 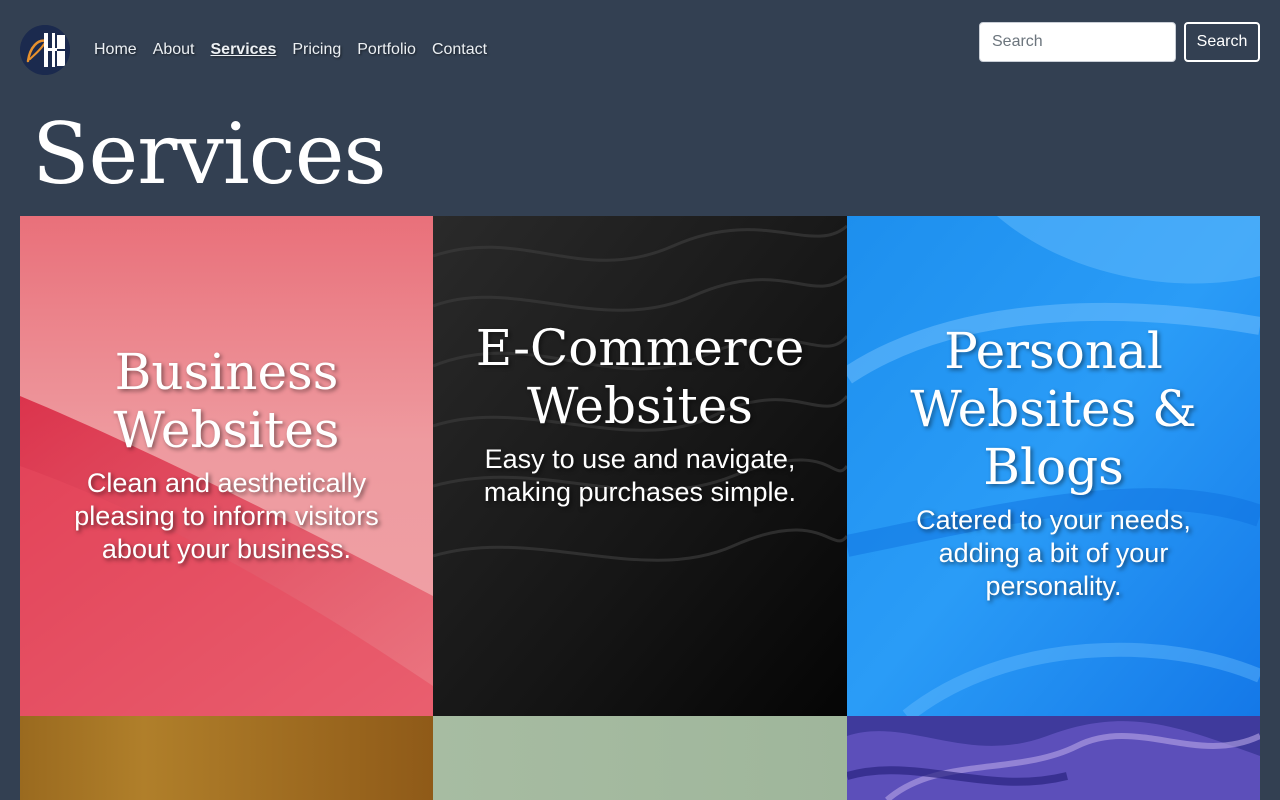 What do you see at coordinates (316, 50) in the screenshot?
I see `nav-pricing: Pricing` at bounding box center [316, 50].